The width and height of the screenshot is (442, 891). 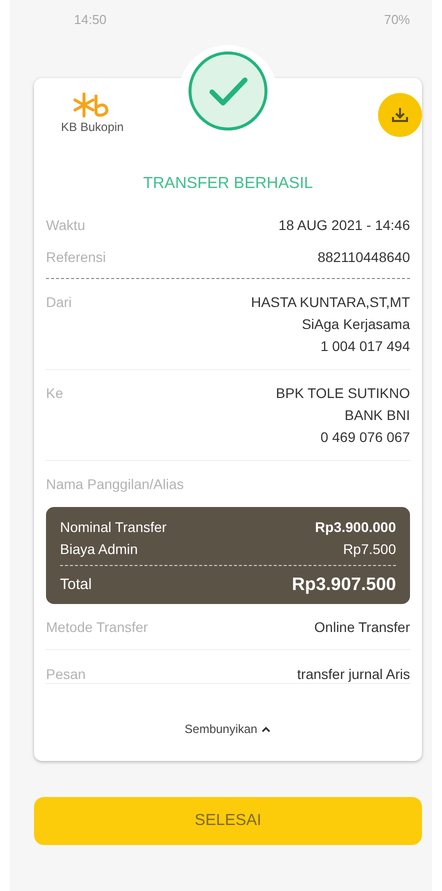 I want to click on battery-level: 70%, so click(x=397, y=19).